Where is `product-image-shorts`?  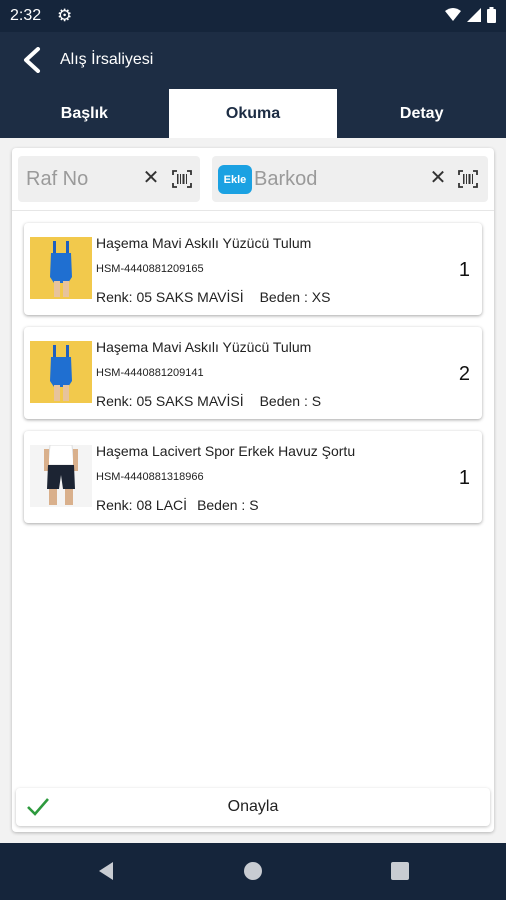
product-image-shorts is located at coordinates (61, 476).